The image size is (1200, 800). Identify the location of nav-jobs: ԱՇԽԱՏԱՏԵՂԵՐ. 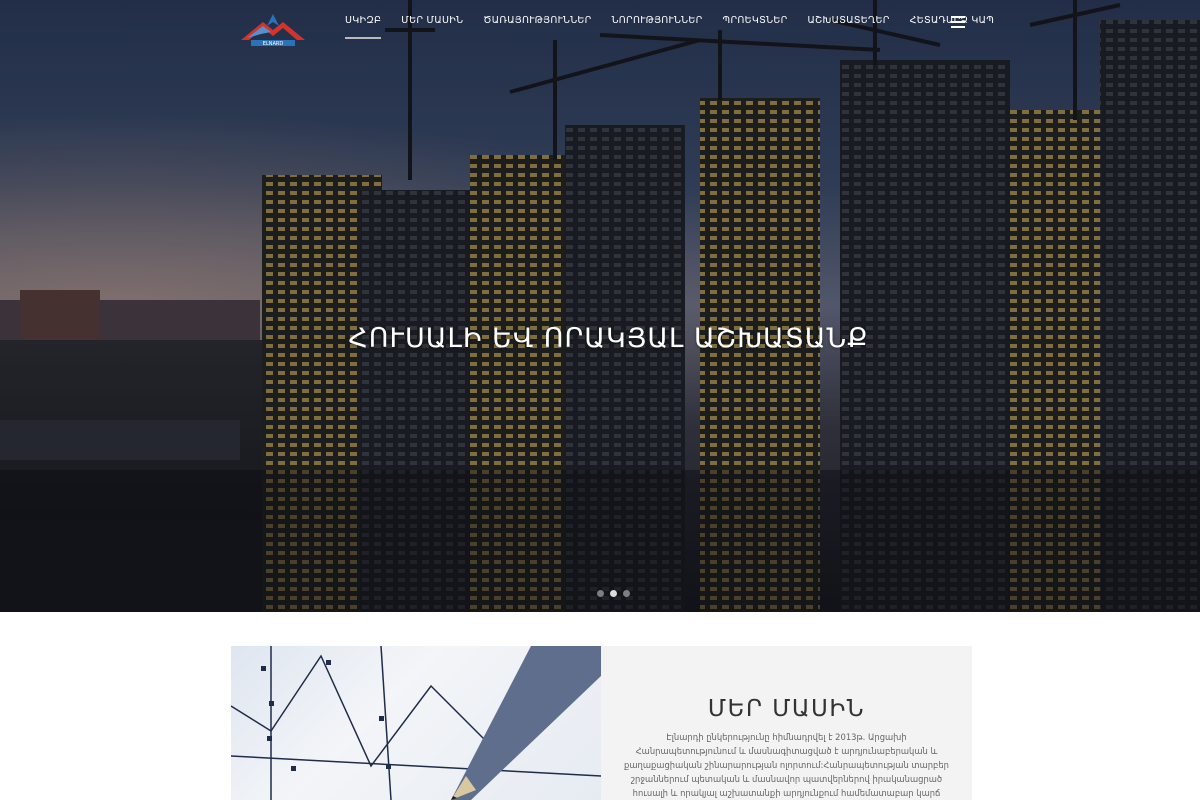
(848, 20).